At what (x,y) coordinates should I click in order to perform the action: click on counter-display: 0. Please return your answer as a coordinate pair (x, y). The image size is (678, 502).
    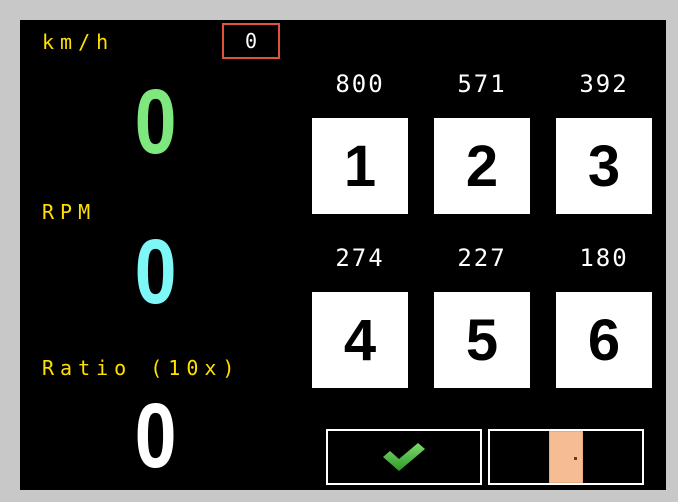
    Looking at the image, I should click on (251, 41).